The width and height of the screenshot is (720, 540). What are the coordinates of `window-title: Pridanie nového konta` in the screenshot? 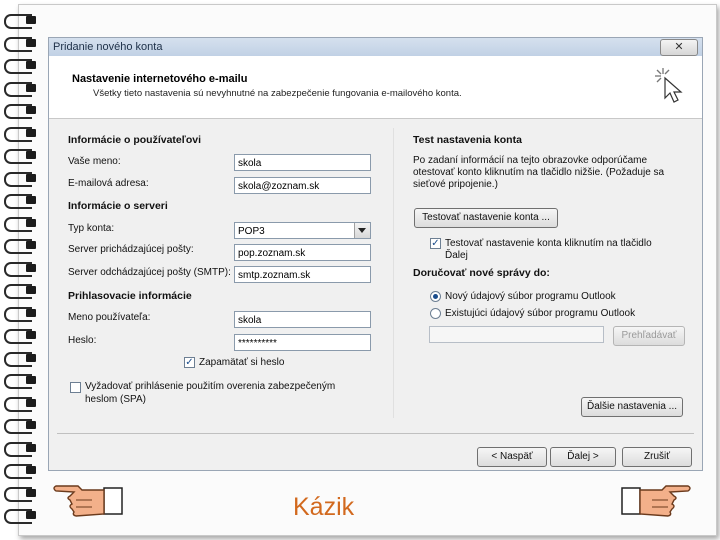 It's located at (108, 47).